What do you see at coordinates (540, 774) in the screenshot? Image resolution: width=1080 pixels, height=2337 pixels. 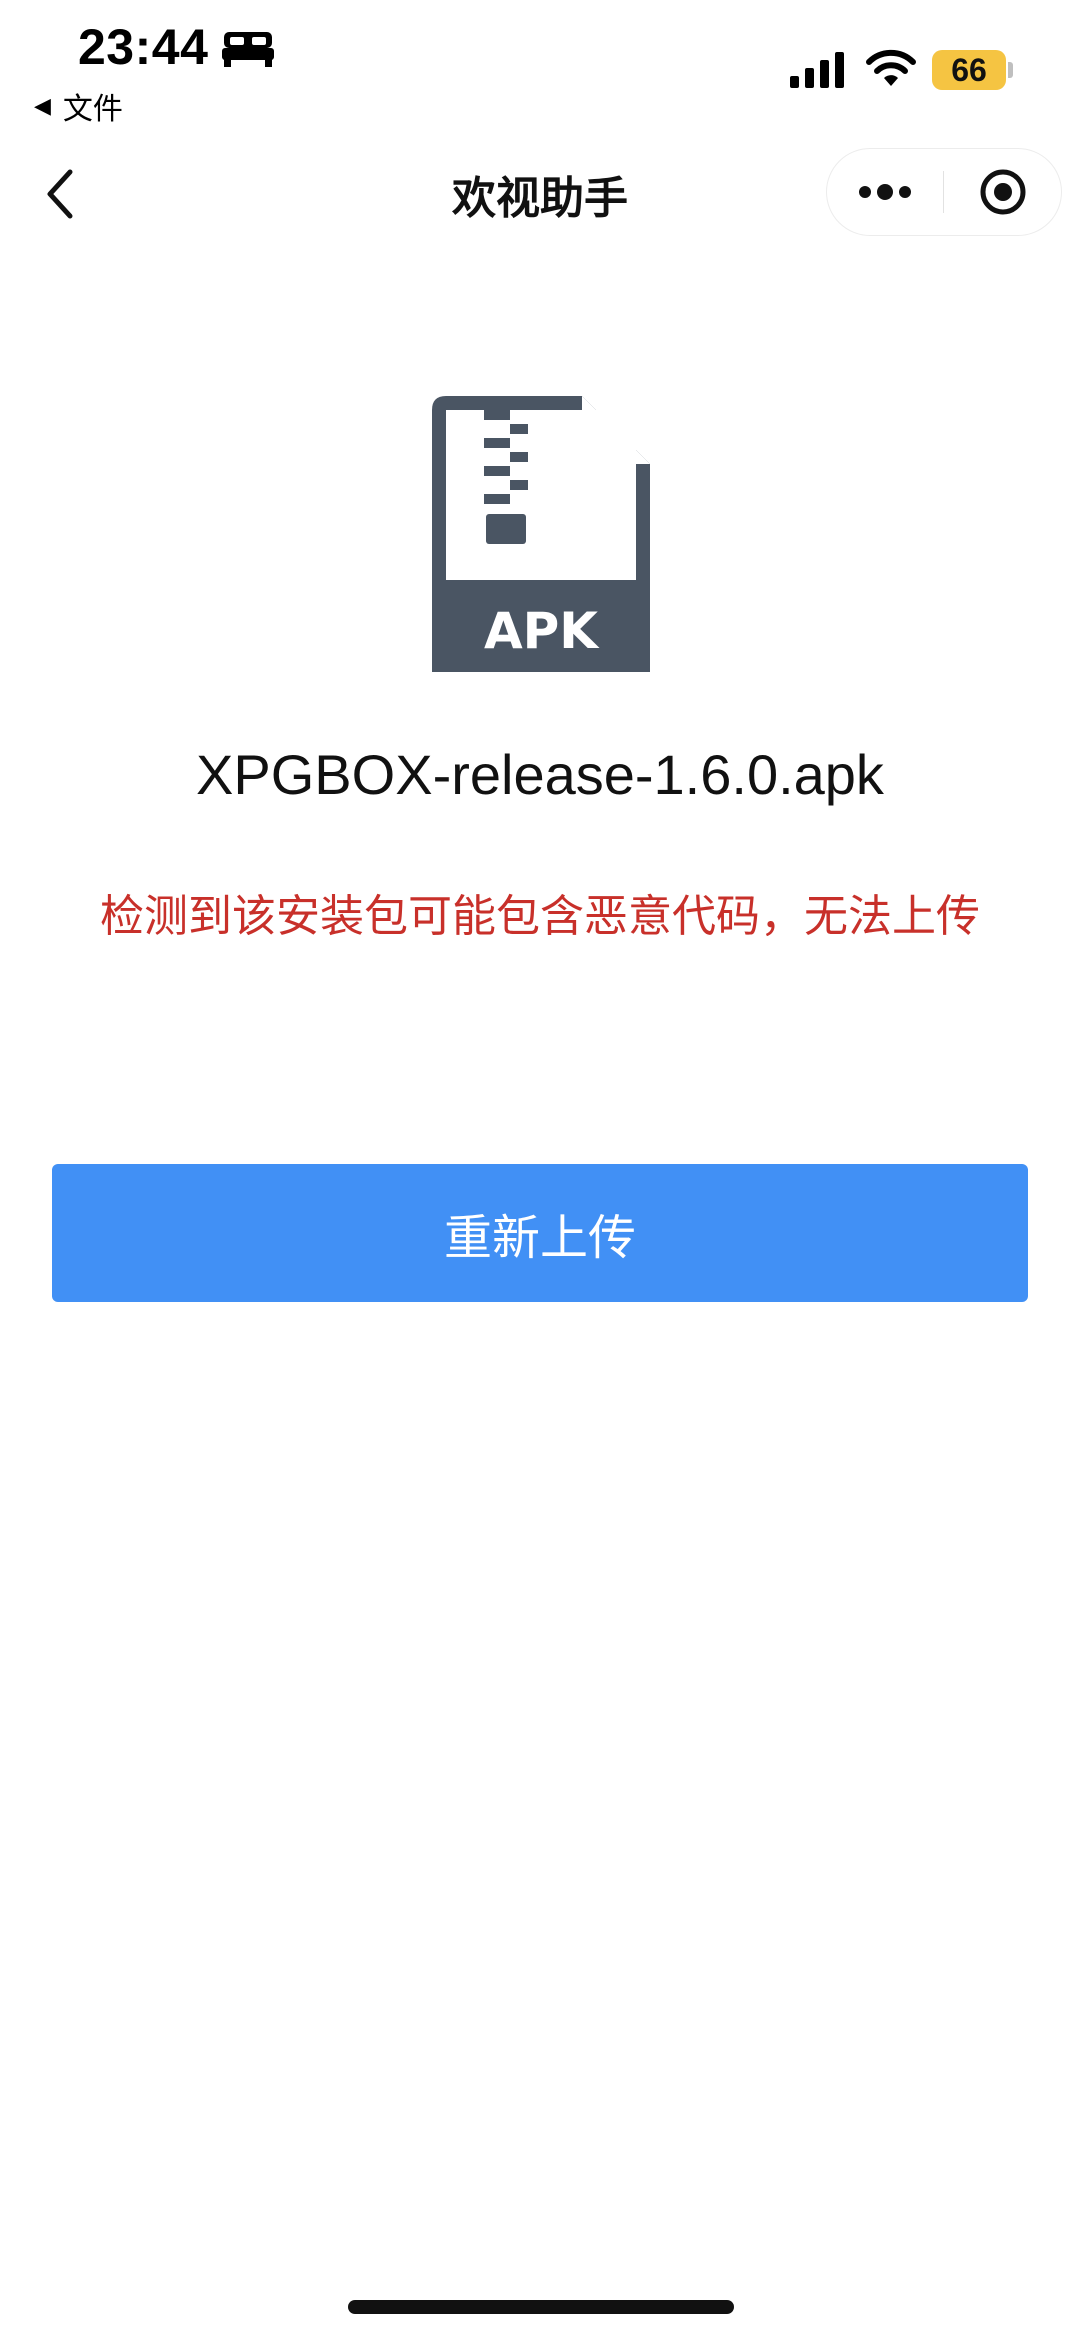 I see `file-name: XPGBOX-release-1.6.0.apk` at bounding box center [540, 774].